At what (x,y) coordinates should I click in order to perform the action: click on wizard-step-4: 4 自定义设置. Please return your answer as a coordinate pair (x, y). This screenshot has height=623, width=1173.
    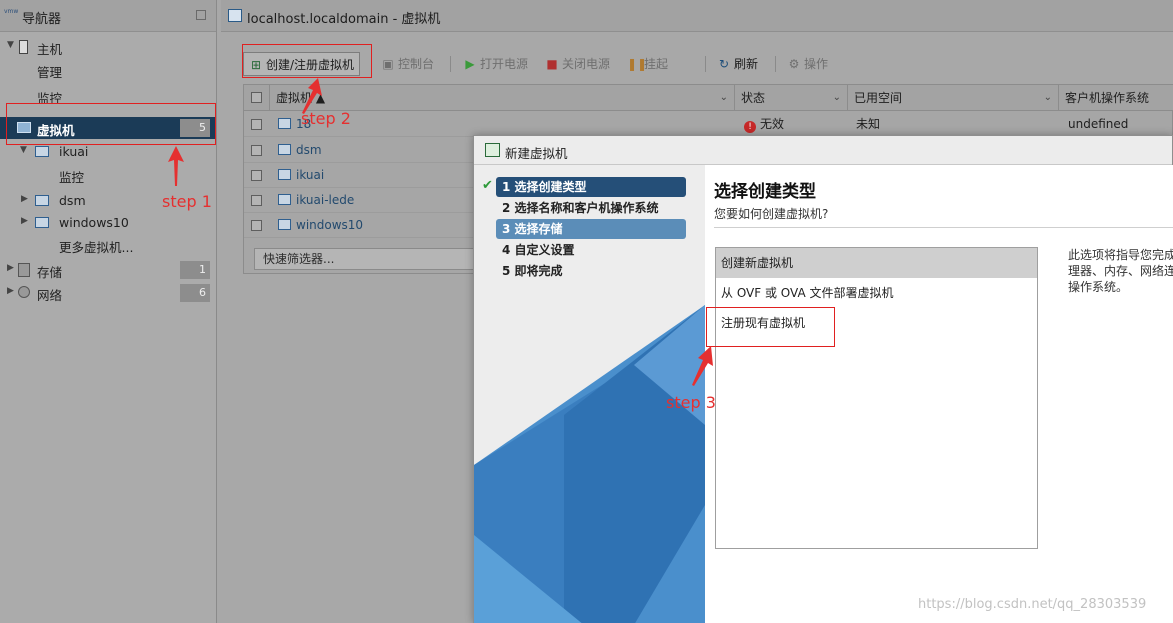
    Looking at the image, I should click on (591, 250).